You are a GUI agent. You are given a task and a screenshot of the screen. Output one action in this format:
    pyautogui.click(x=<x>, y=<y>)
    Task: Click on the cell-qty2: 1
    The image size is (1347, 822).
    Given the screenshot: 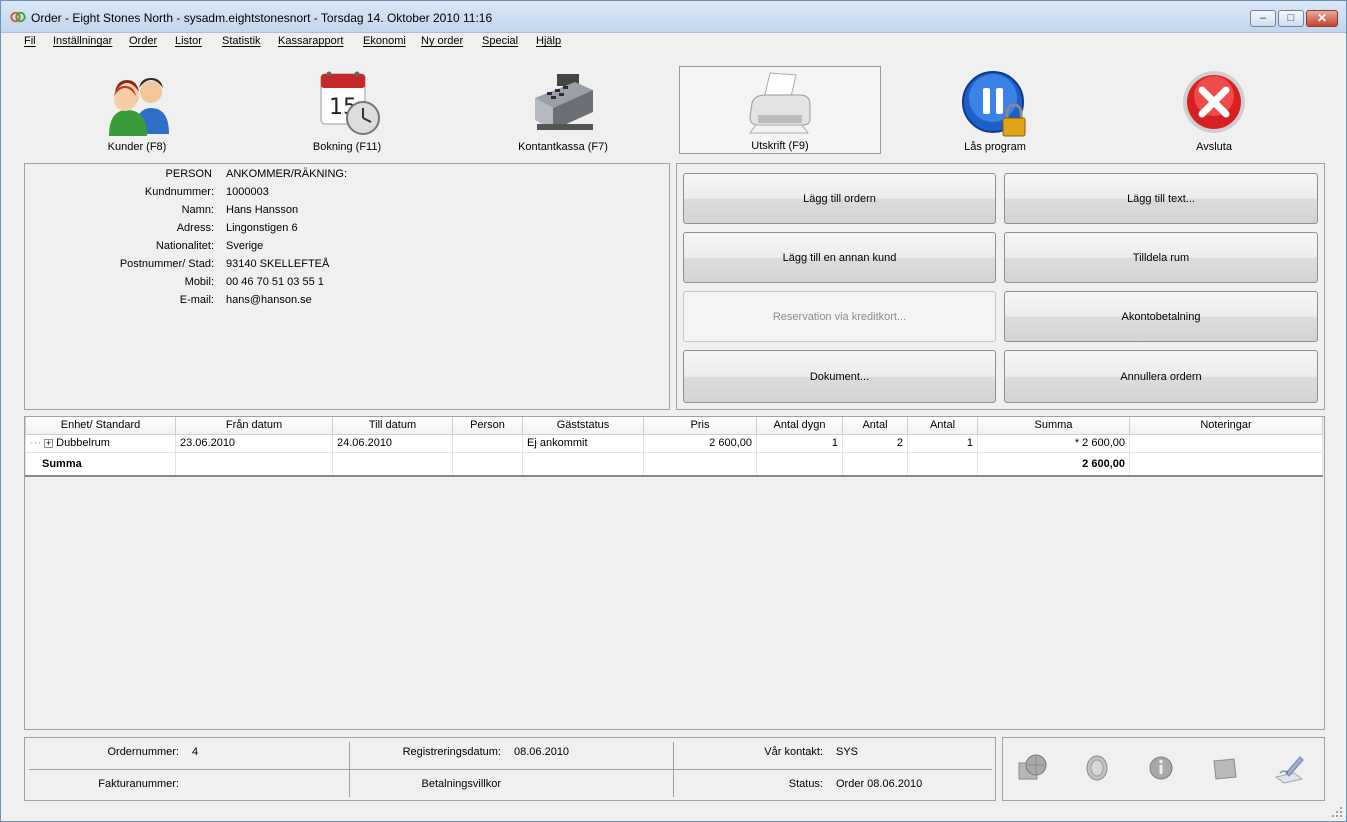 What is the action you would take?
    pyautogui.click(x=942, y=443)
    